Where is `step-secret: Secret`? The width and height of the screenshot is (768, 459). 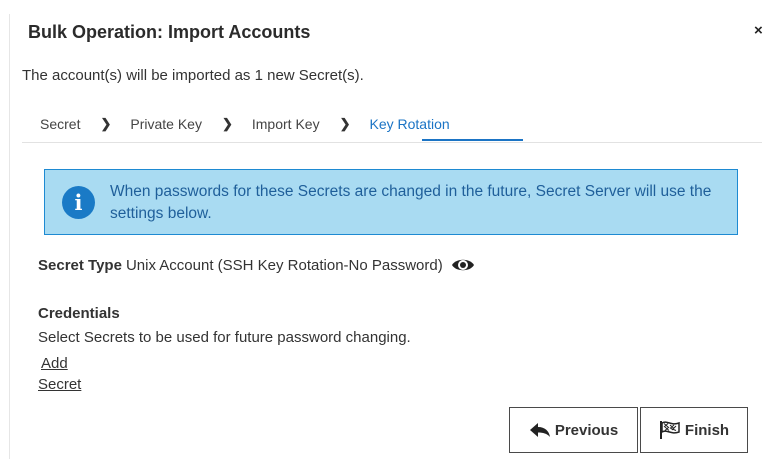
step-secret: Secret is located at coordinates (60, 124).